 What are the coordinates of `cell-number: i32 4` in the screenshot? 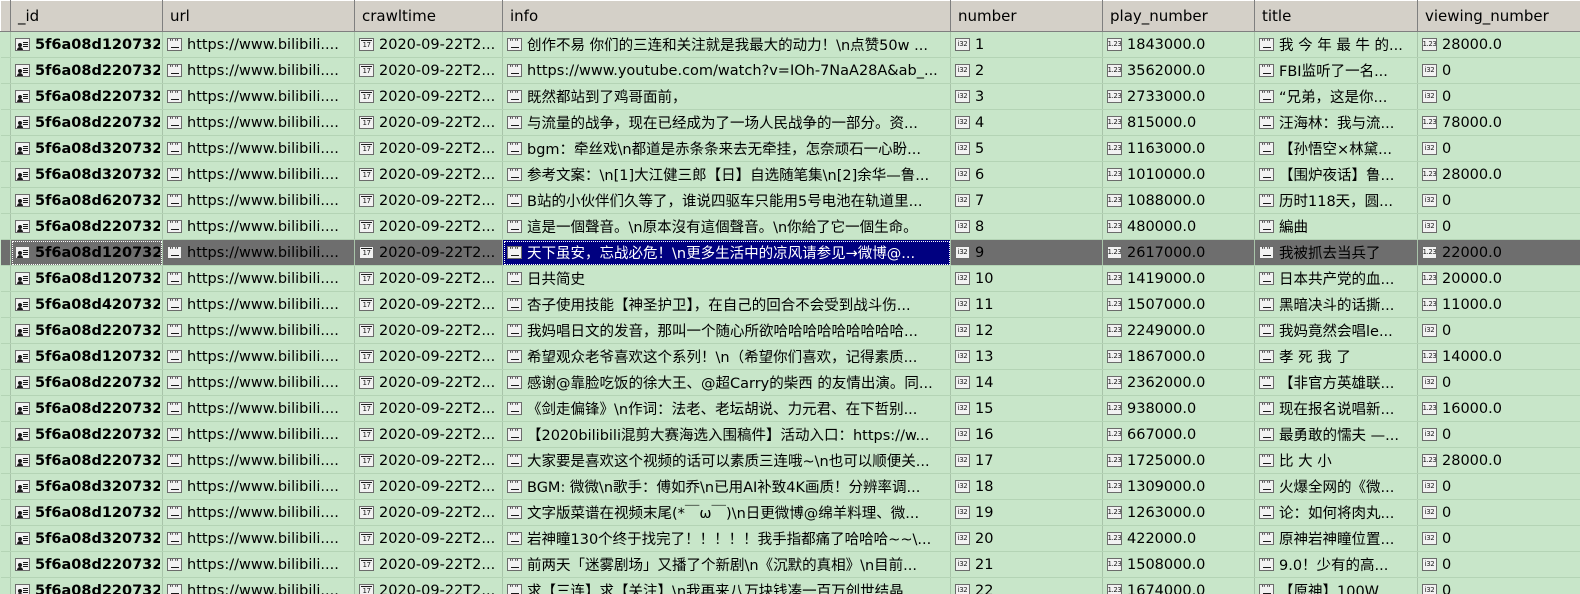 It's located at (1026, 122).